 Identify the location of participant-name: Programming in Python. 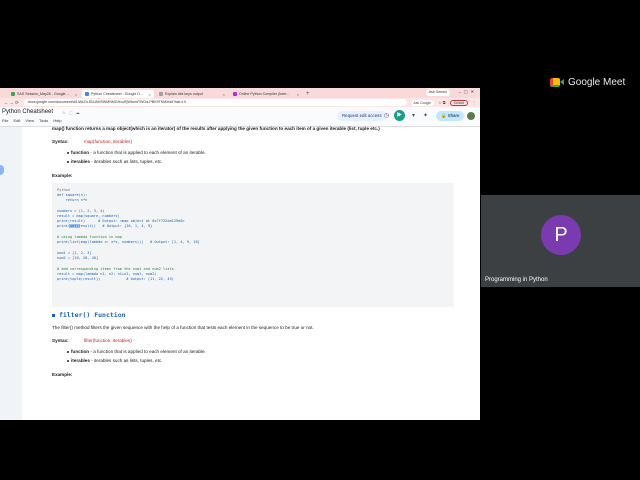
(516, 280).